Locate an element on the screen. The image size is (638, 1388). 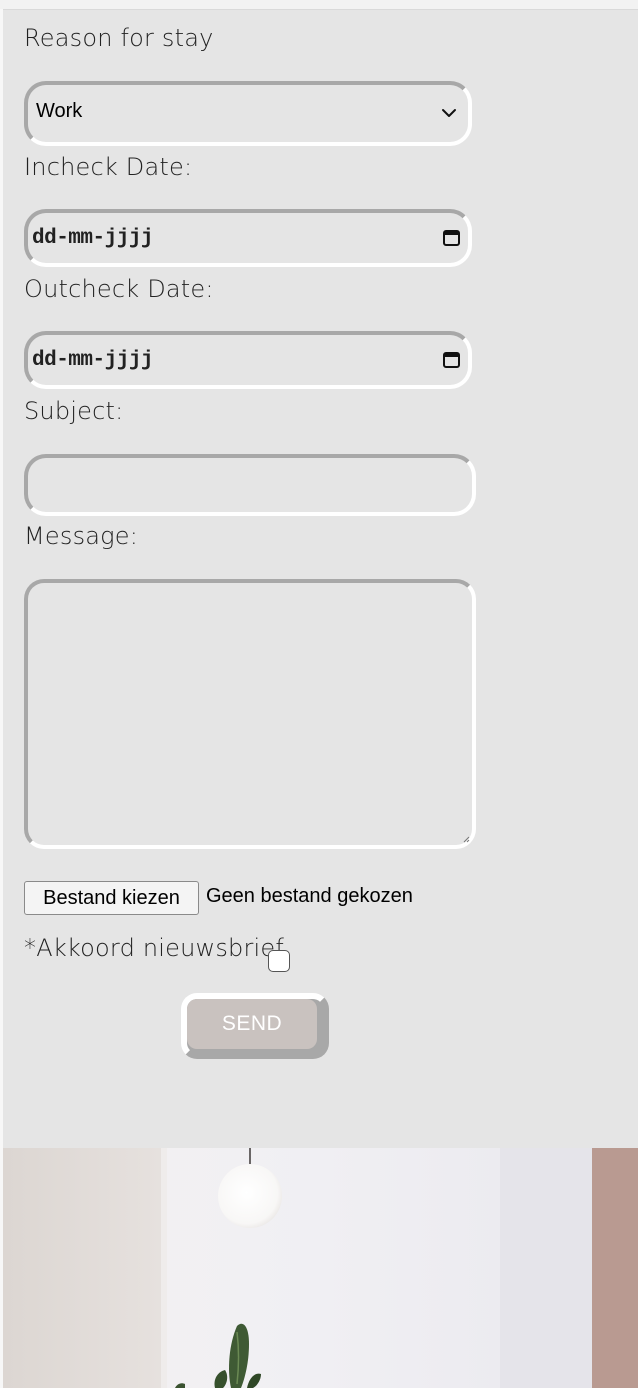
file-status-text: Geen bestand gekozen is located at coordinates (309, 896).